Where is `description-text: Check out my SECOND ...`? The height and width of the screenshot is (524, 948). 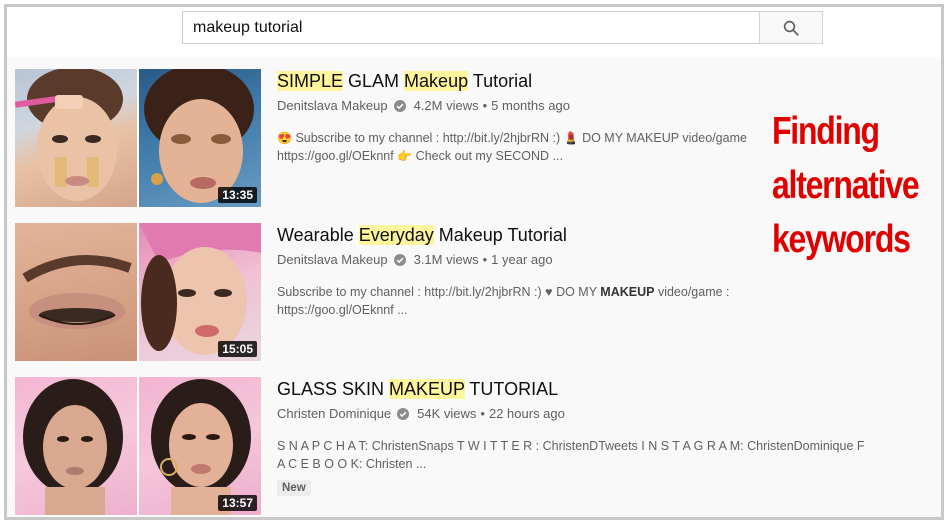 description-text: Check out my SECOND ... is located at coordinates (489, 156).